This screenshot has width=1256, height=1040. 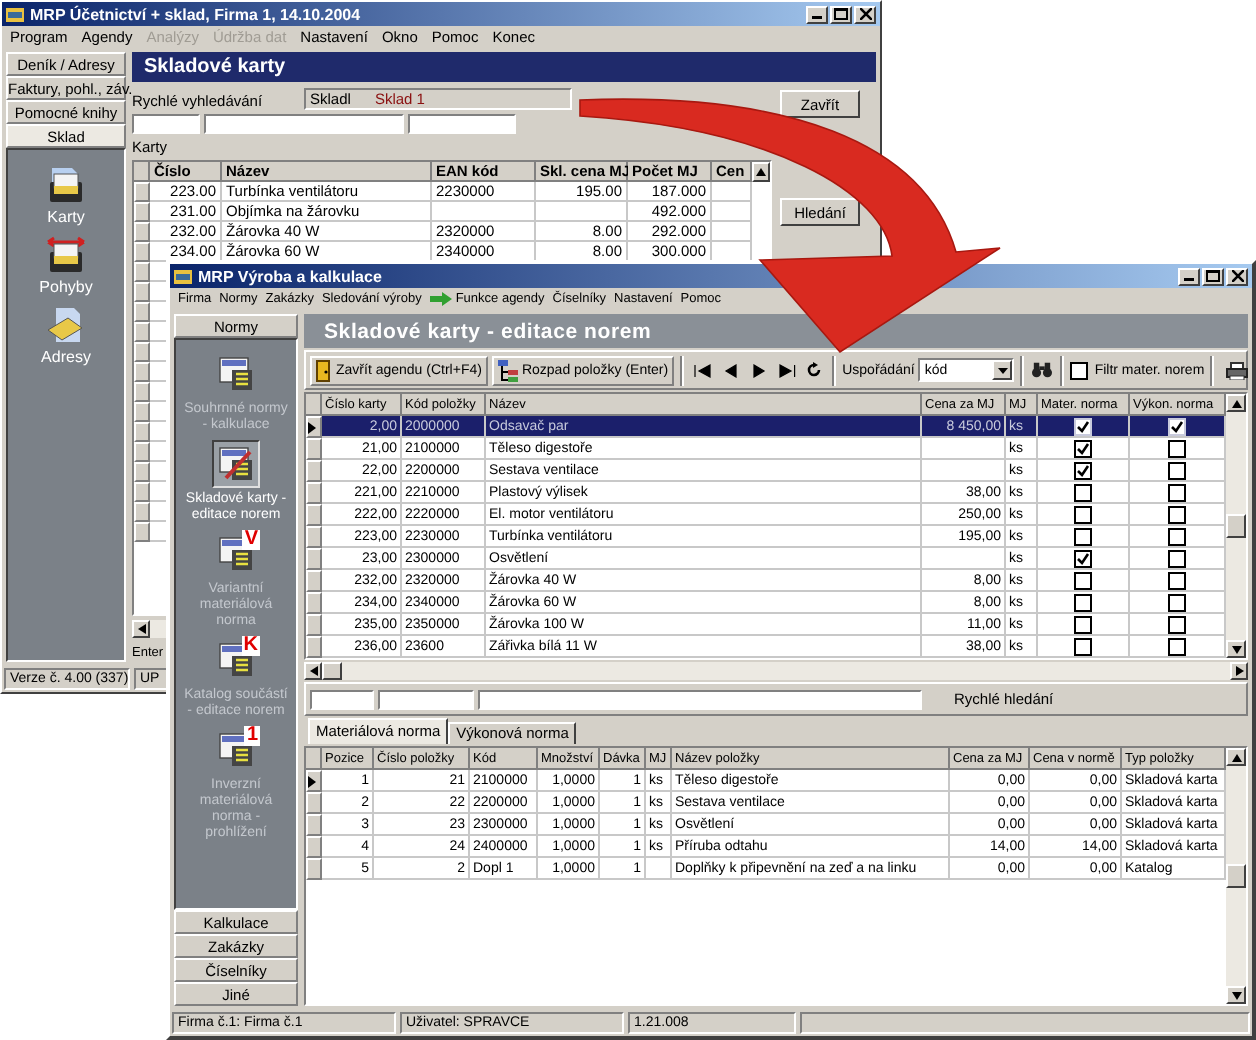 I want to click on nav-item: Karty, so click(x=66, y=196).